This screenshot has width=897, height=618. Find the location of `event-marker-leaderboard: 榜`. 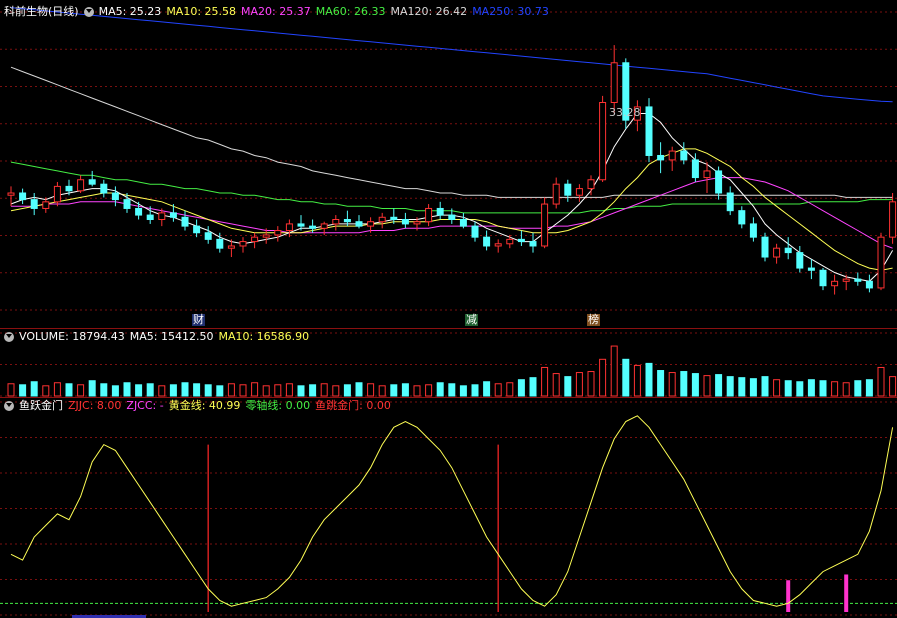

event-marker-leaderboard: 榜 is located at coordinates (593, 320).